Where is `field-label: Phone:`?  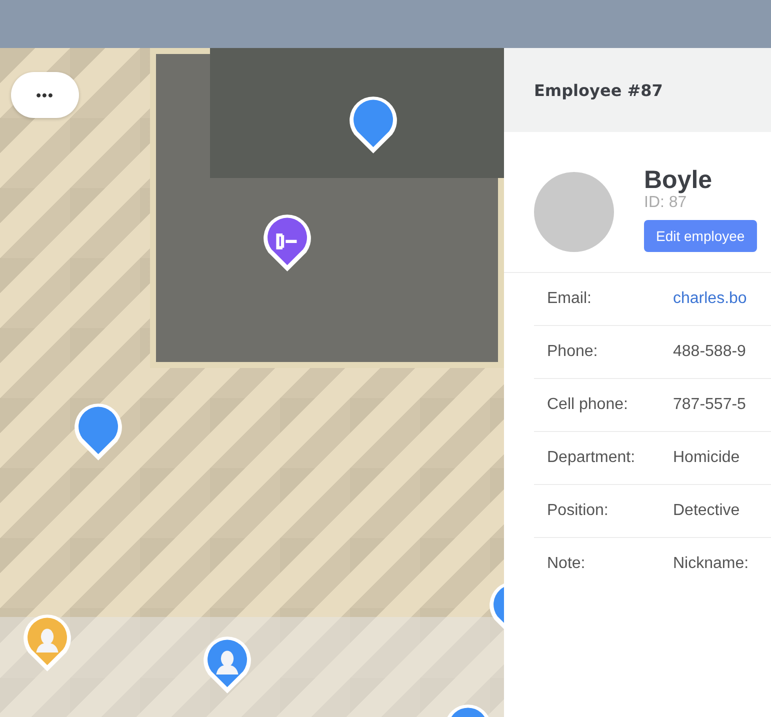 field-label: Phone: is located at coordinates (572, 352).